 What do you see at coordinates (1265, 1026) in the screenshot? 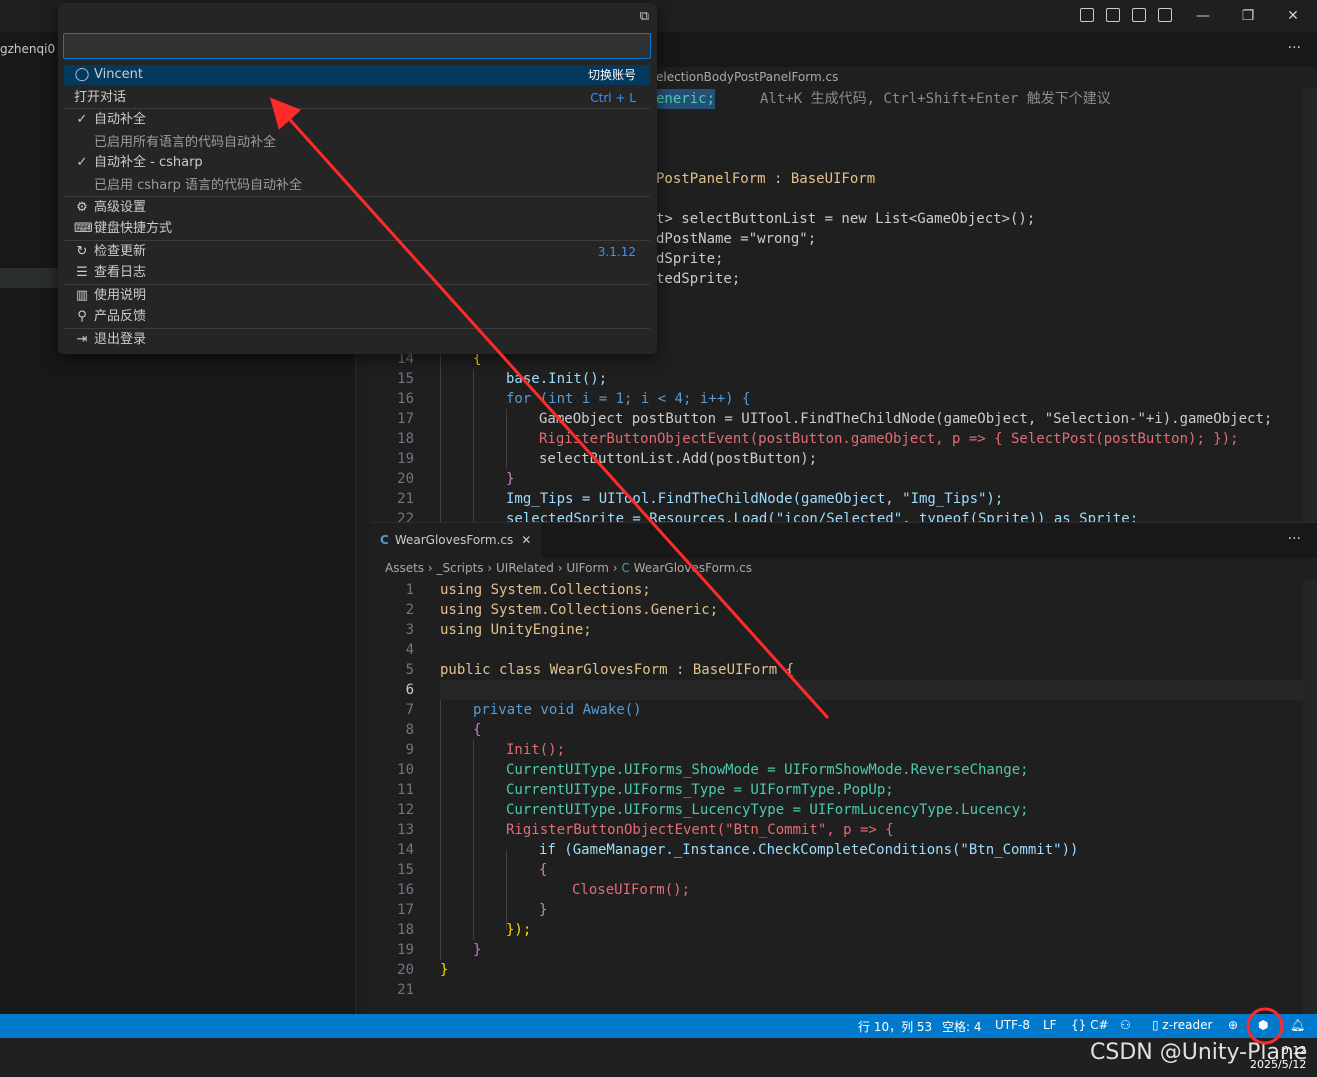
I see `annotation-circle` at bounding box center [1265, 1026].